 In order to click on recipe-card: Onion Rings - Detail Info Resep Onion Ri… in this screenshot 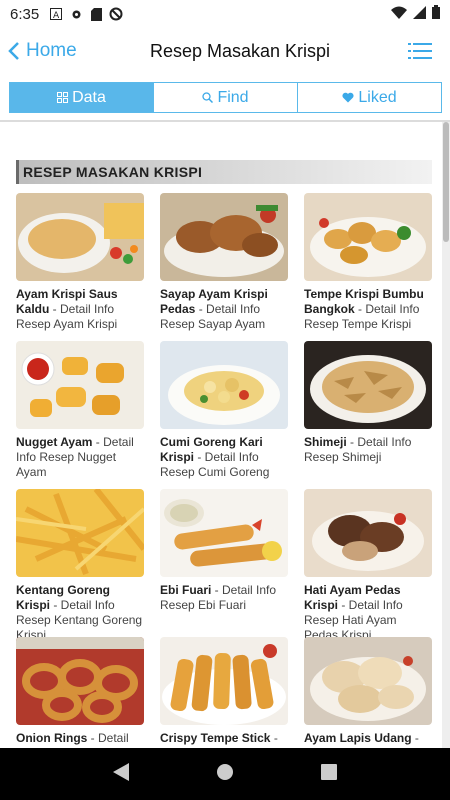, I will do `click(80, 692)`.